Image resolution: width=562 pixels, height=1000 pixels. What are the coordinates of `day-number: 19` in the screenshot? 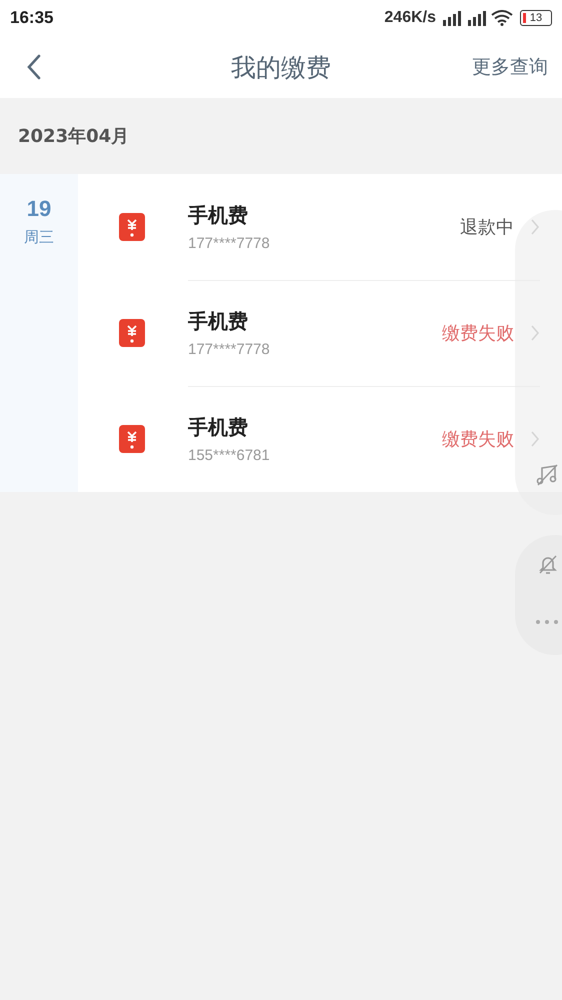 It's located at (39, 209).